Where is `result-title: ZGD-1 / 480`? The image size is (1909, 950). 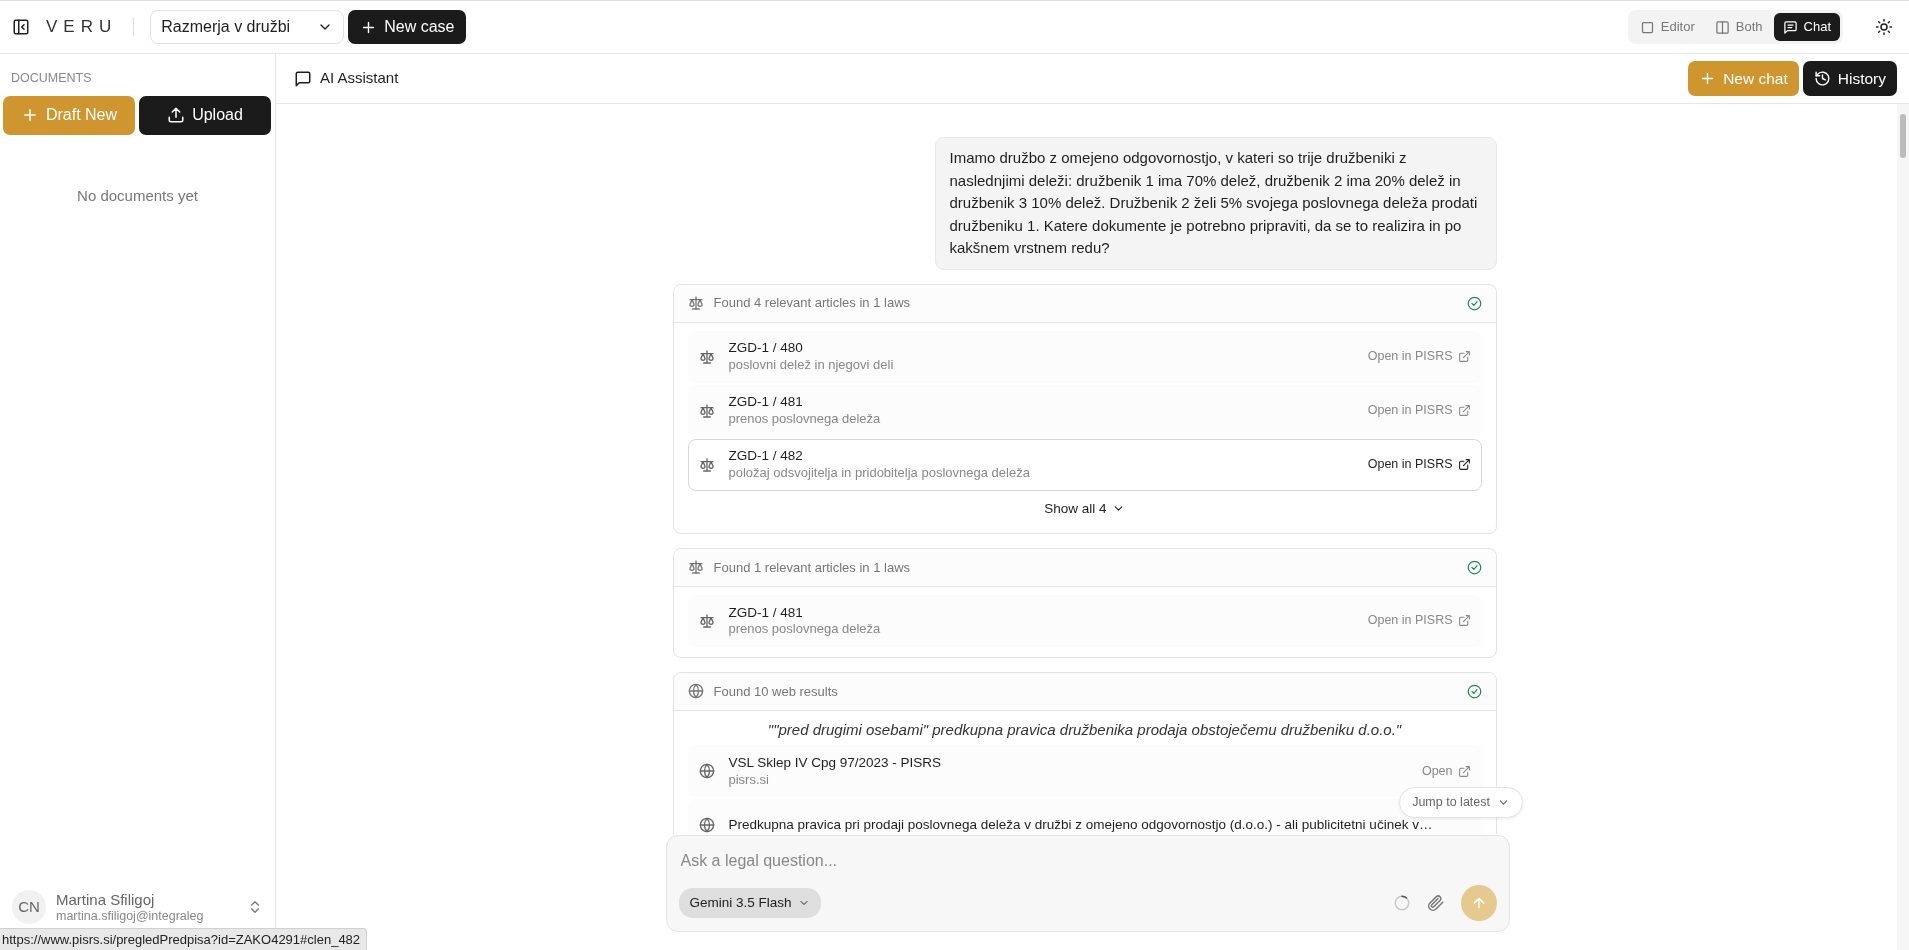
result-title: ZGD-1 / 480 is located at coordinates (766, 348).